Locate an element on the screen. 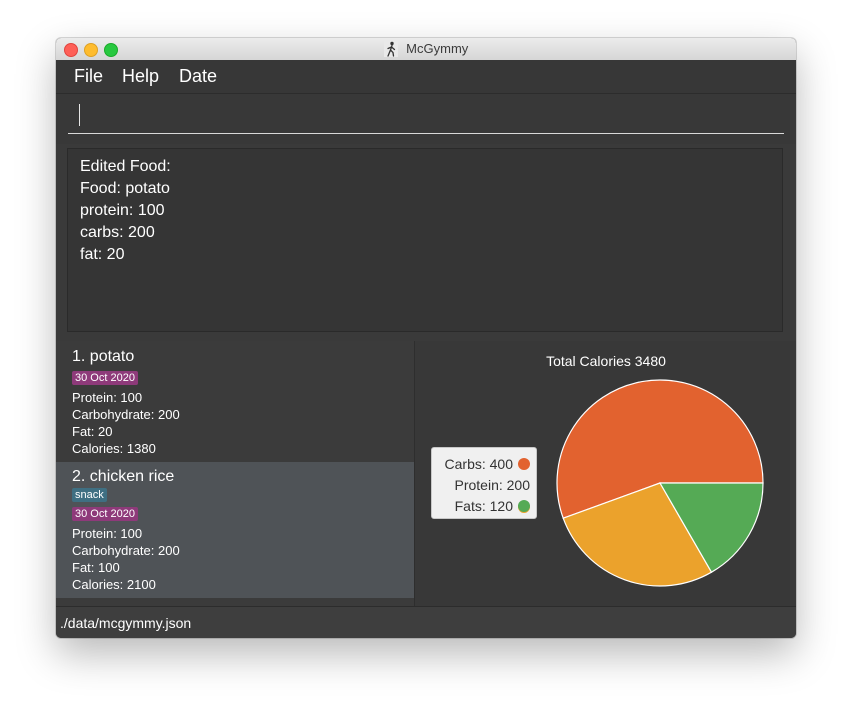 This screenshot has height=712, width=852. food-fat: Fat: 20 is located at coordinates (92, 431).